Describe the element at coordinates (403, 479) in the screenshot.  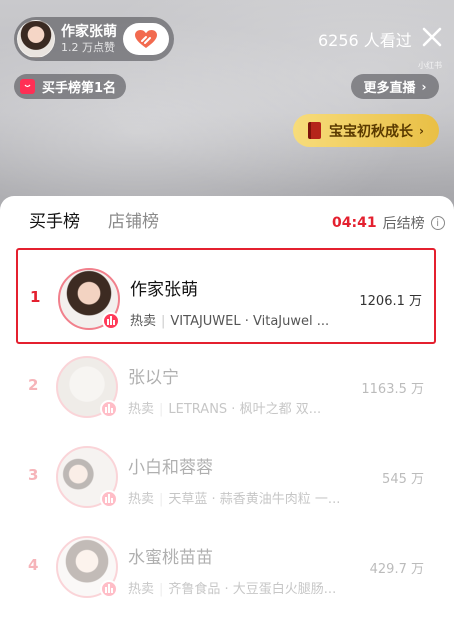
I see `ranking-amount: 545 万` at that location.